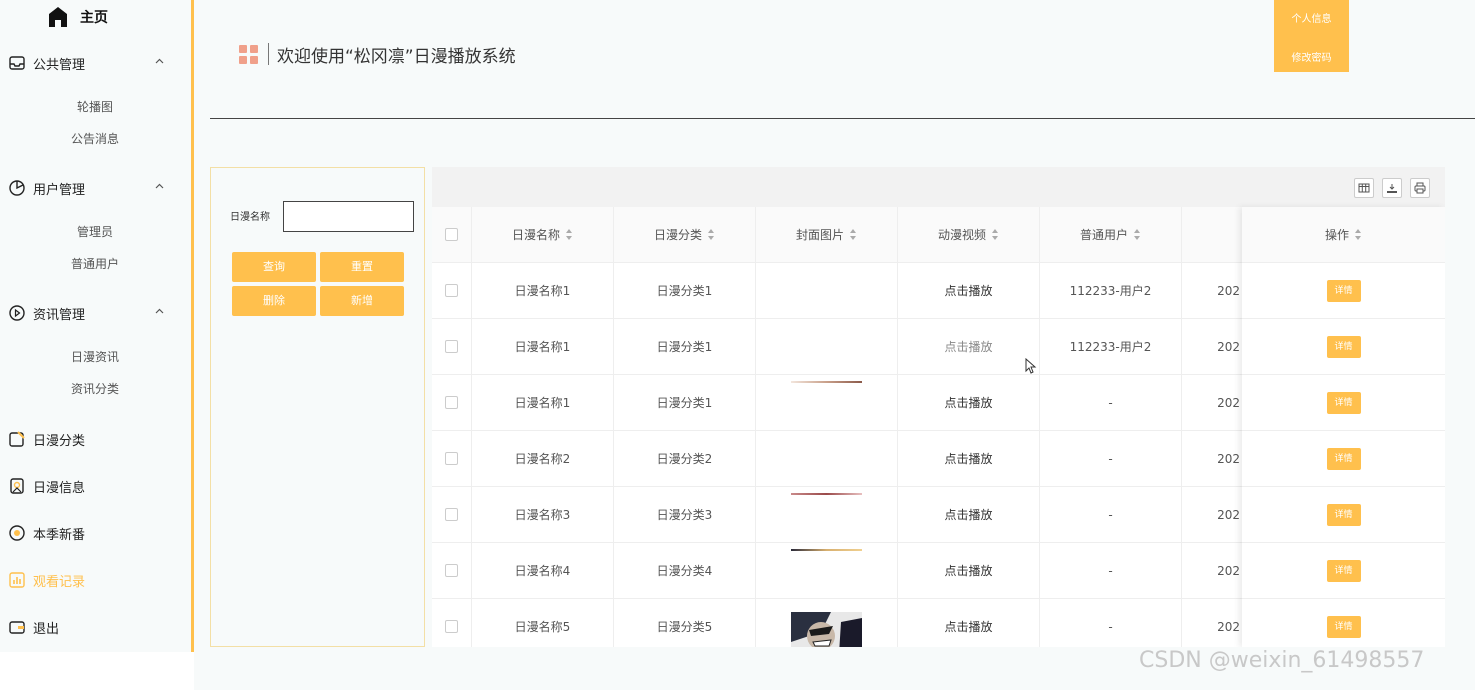  I want to click on col-header-action: 操作, so click(1343, 235).